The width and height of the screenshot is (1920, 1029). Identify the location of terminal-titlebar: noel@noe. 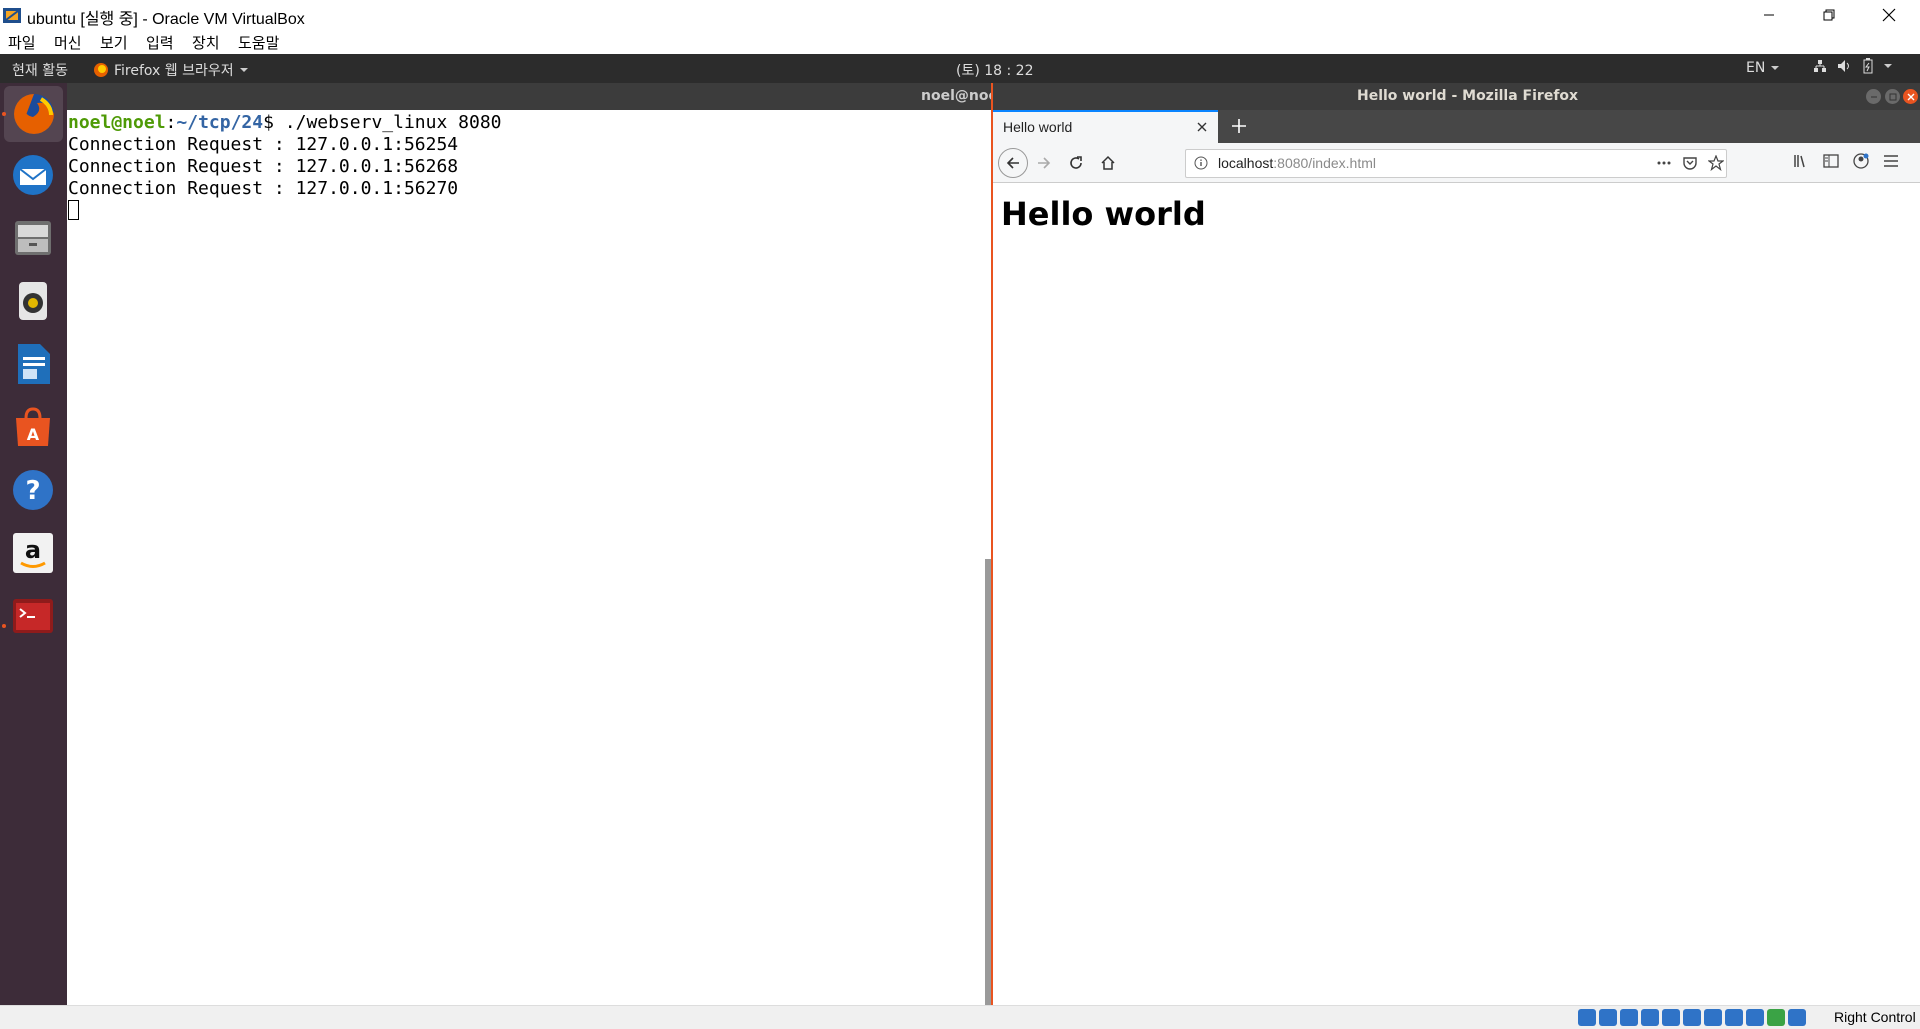
(532, 96).